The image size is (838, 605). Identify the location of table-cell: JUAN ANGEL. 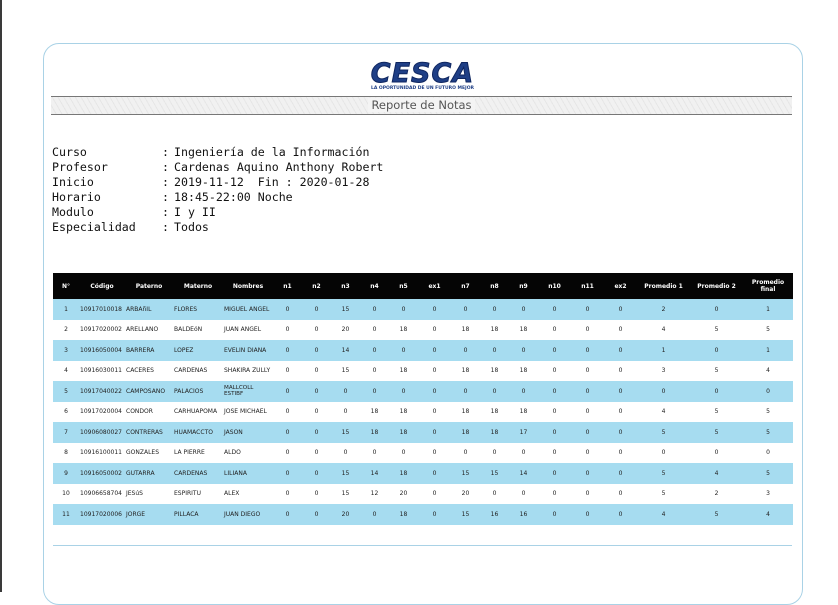
(248, 329).